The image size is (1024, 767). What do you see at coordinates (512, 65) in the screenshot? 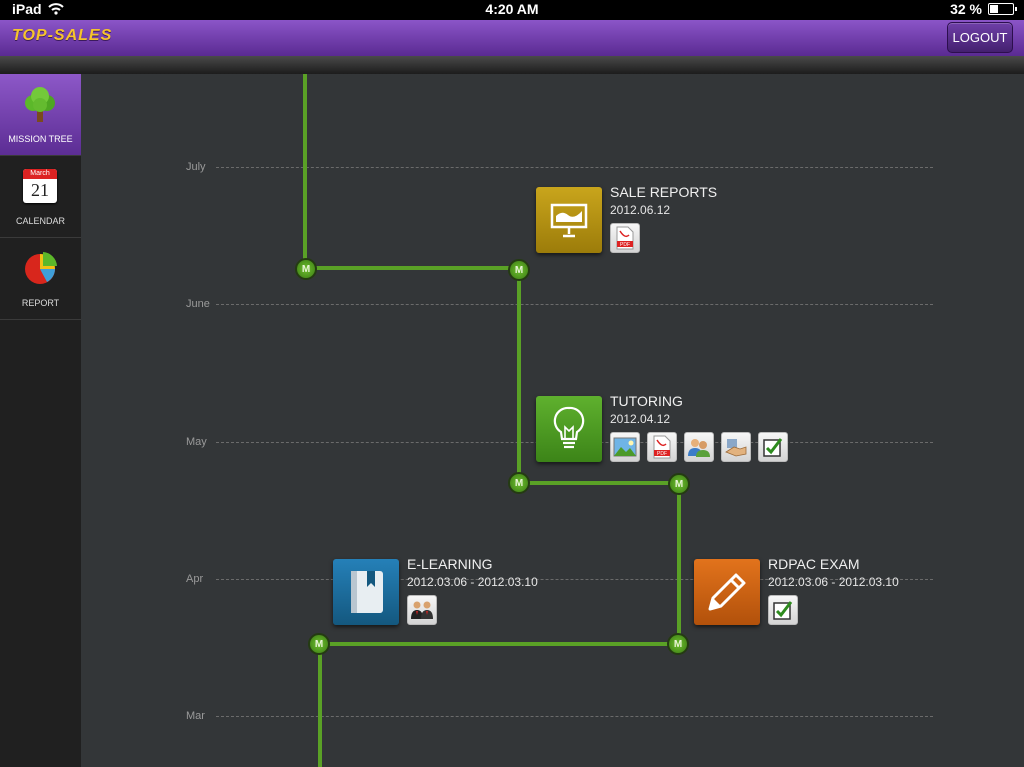
I see `header-shadow-bar` at bounding box center [512, 65].